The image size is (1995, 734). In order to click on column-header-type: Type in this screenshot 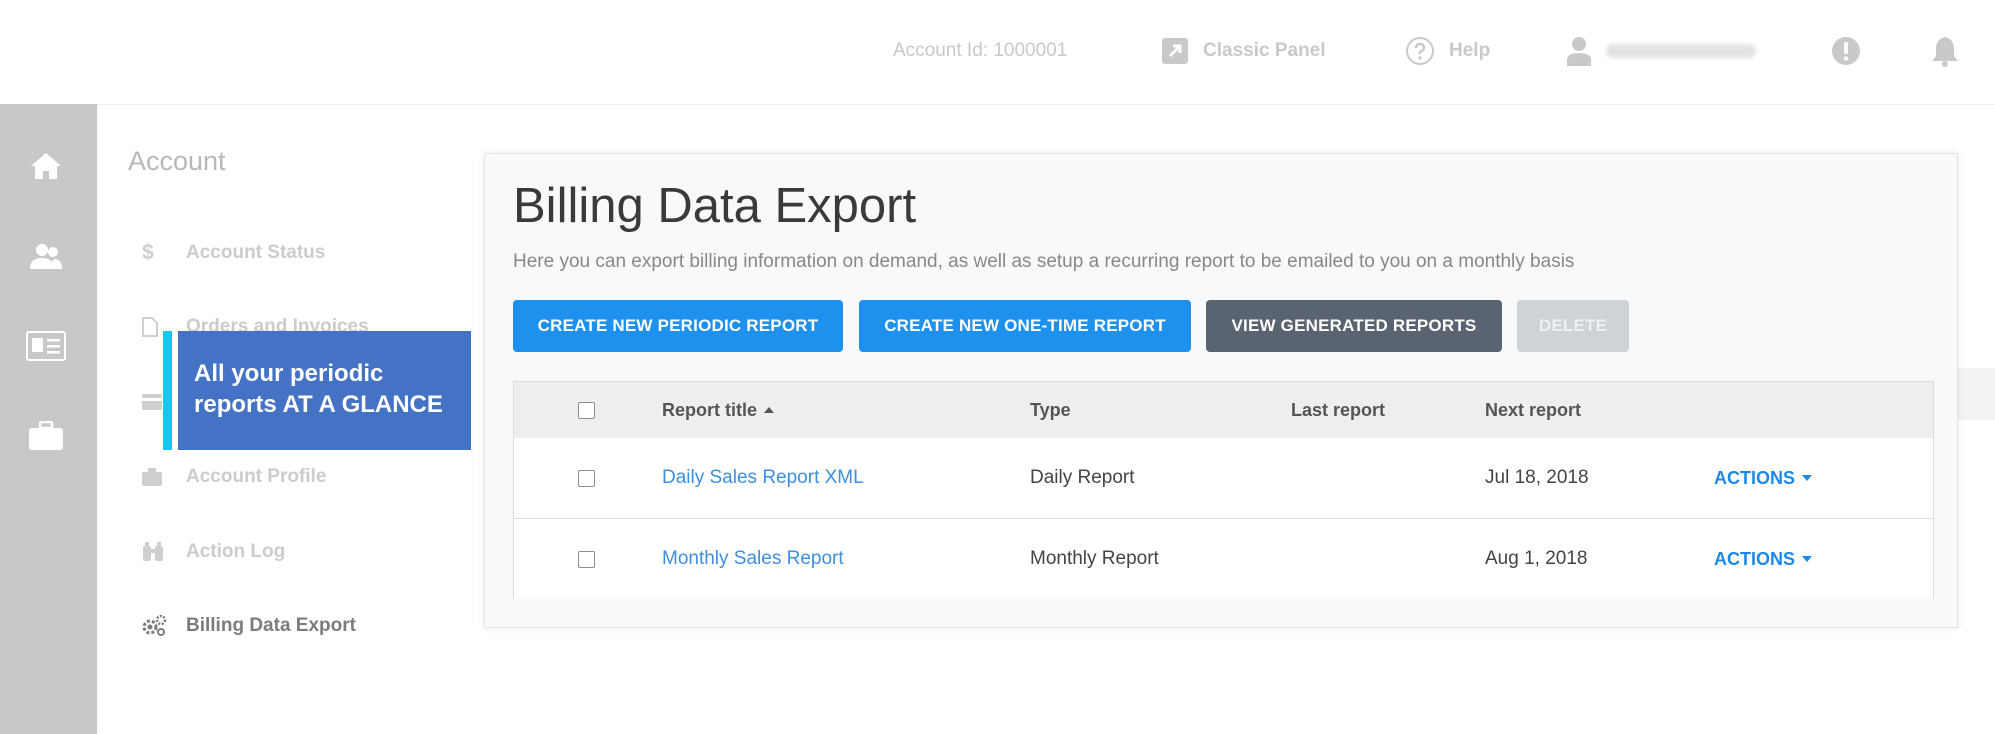, I will do `click(1050, 409)`.